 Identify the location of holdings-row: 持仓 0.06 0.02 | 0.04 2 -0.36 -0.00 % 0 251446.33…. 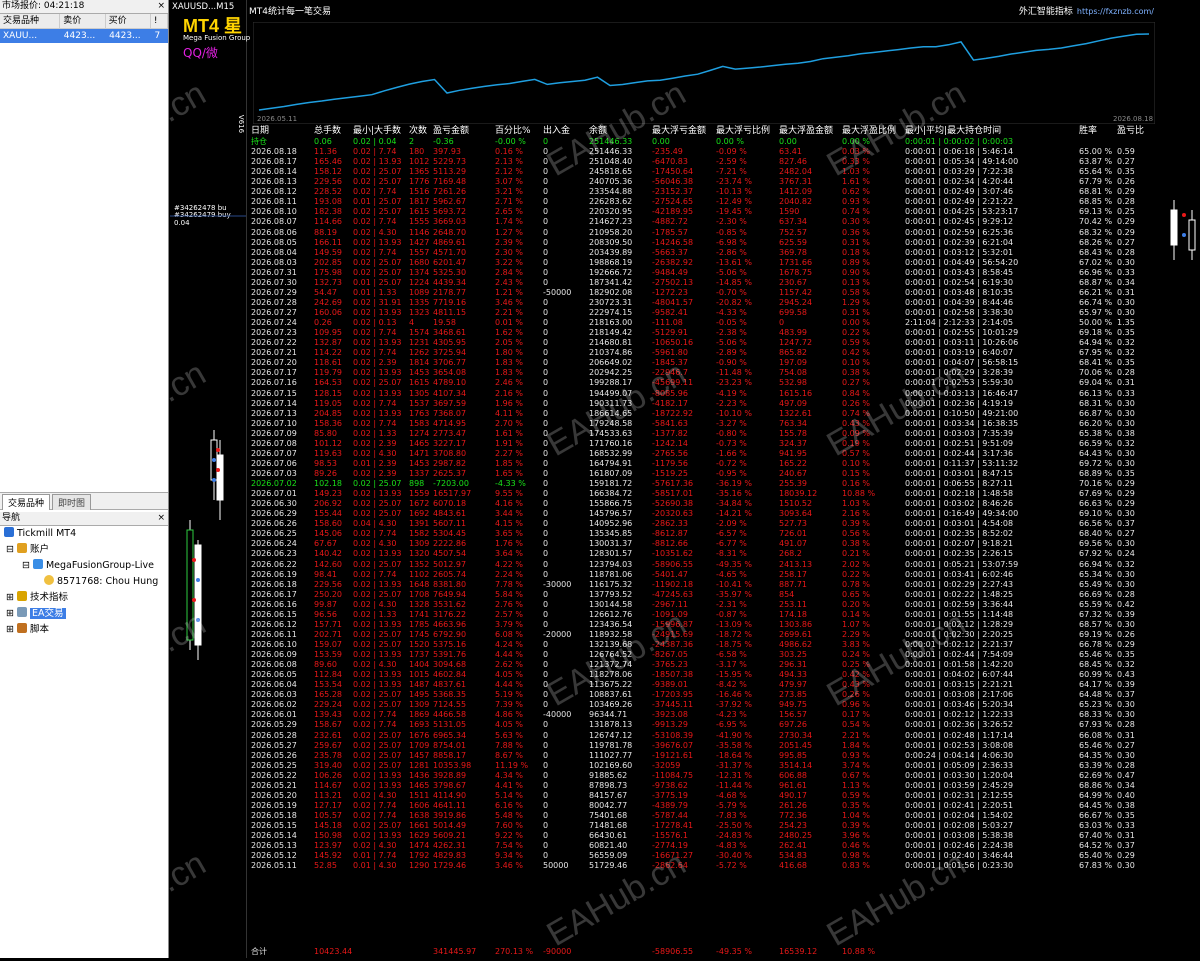
(704, 142).